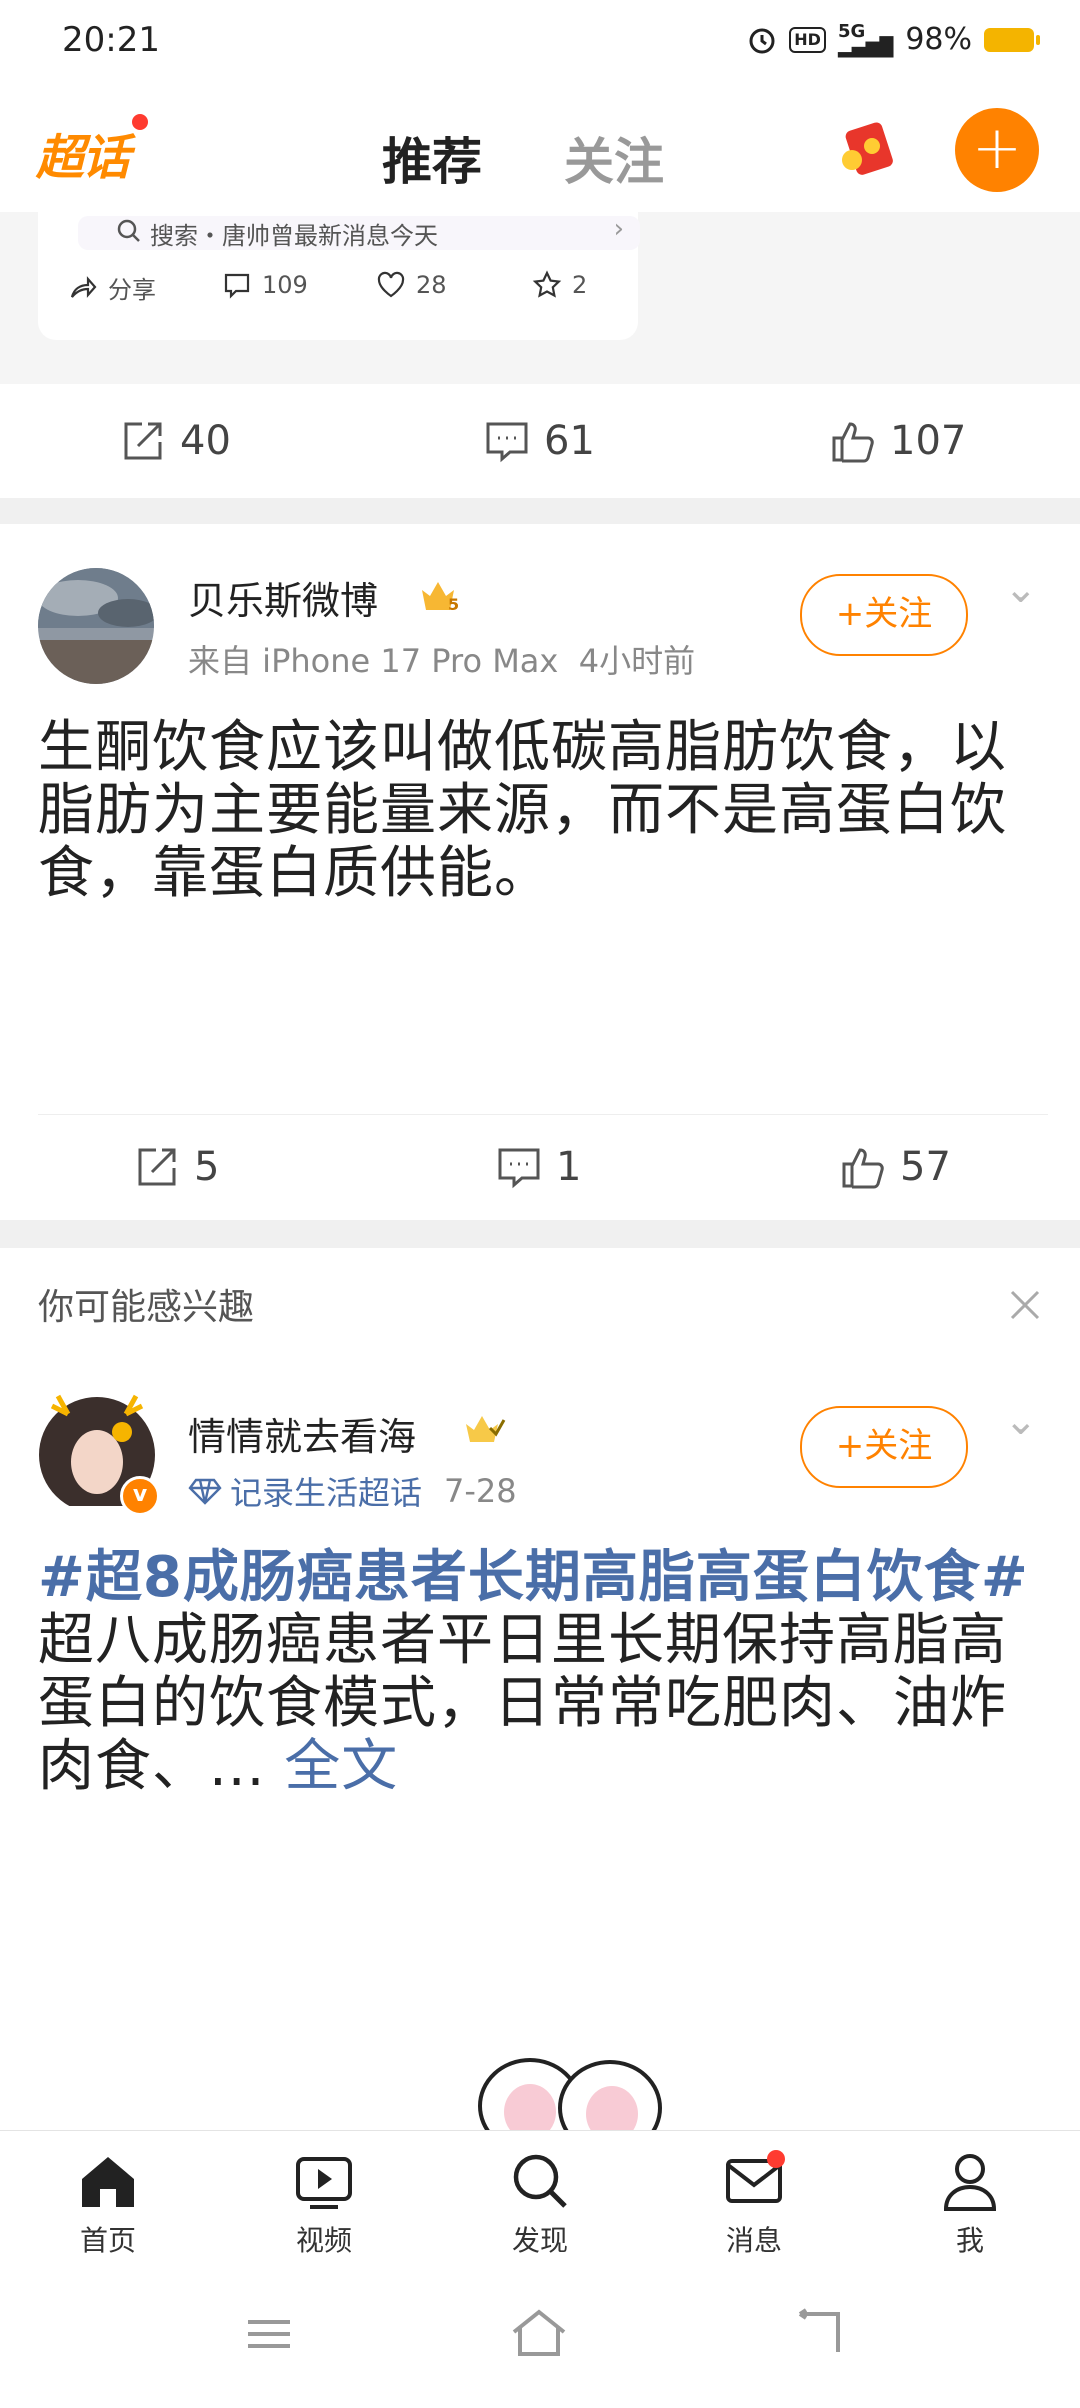  What do you see at coordinates (539, 2240) in the screenshot?
I see `nav-discover-label: 发现` at bounding box center [539, 2240].